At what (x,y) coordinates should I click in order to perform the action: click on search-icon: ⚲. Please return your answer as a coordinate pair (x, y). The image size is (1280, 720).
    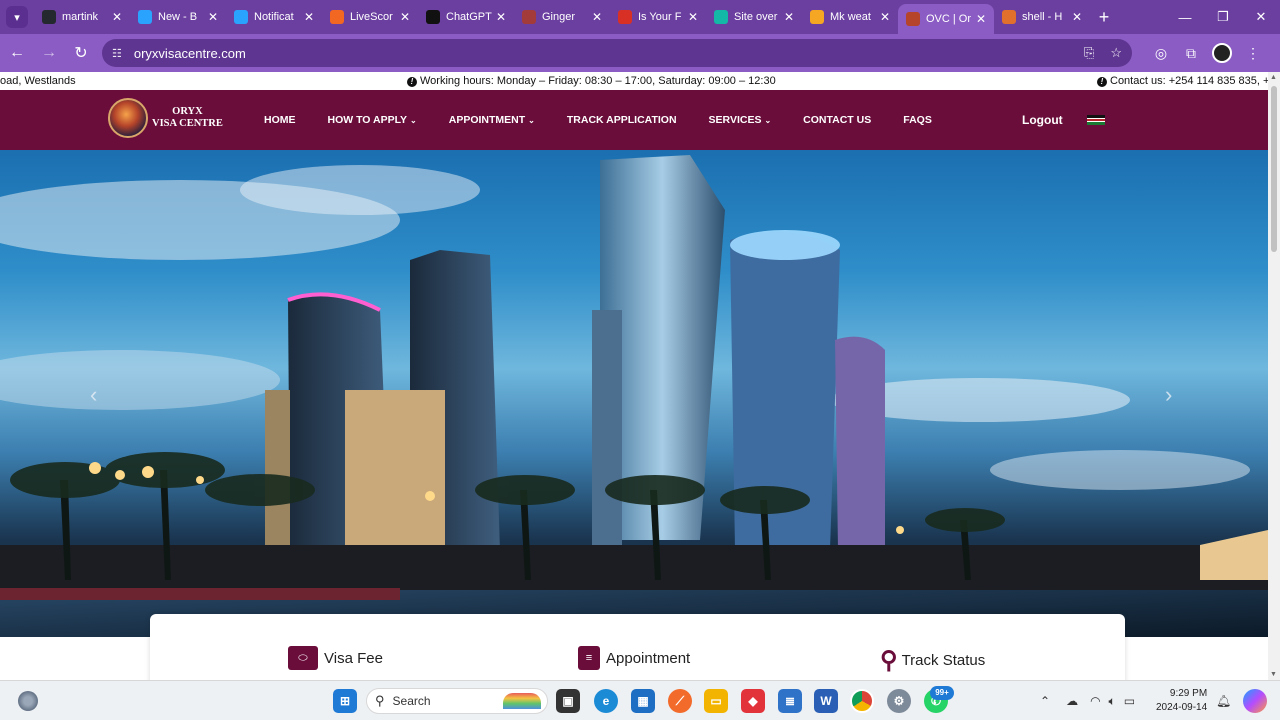
    Looking at the image, I should click on (380, 700).